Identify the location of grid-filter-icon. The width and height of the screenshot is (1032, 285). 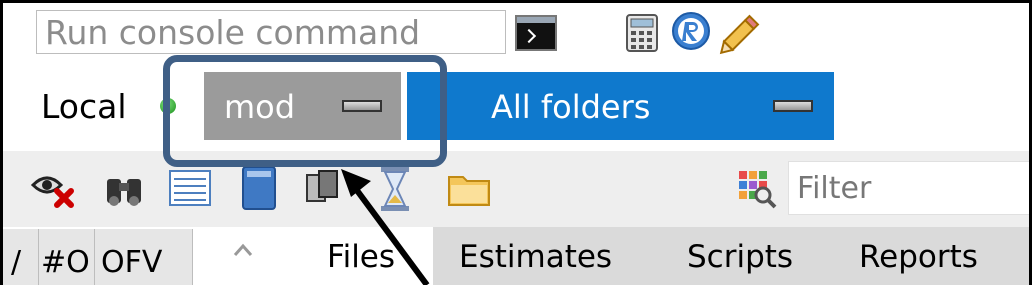
(757, 189).